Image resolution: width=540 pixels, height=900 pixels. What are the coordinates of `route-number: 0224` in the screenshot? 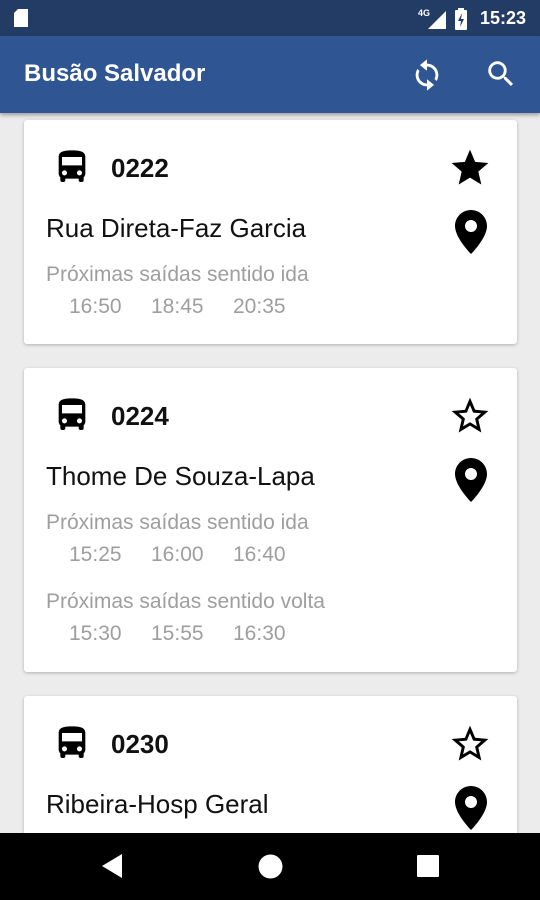 It's located at (140, 416).